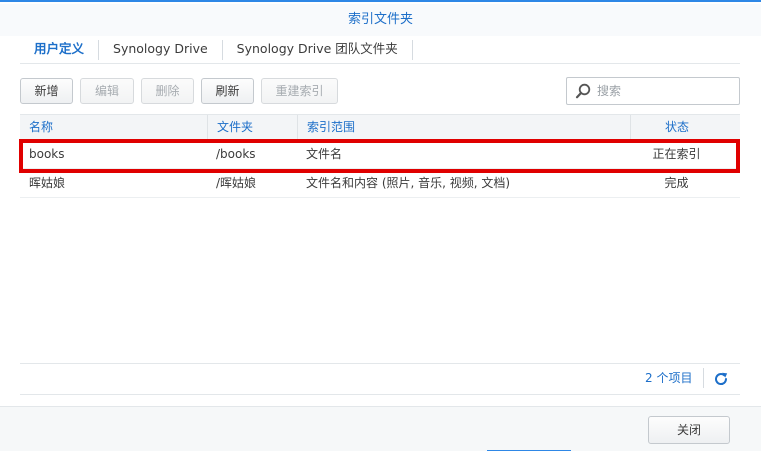  What do you see at coordinates (380, 363) in the screenshot?
I see `footer-divider` at bounding box center [380, 363].